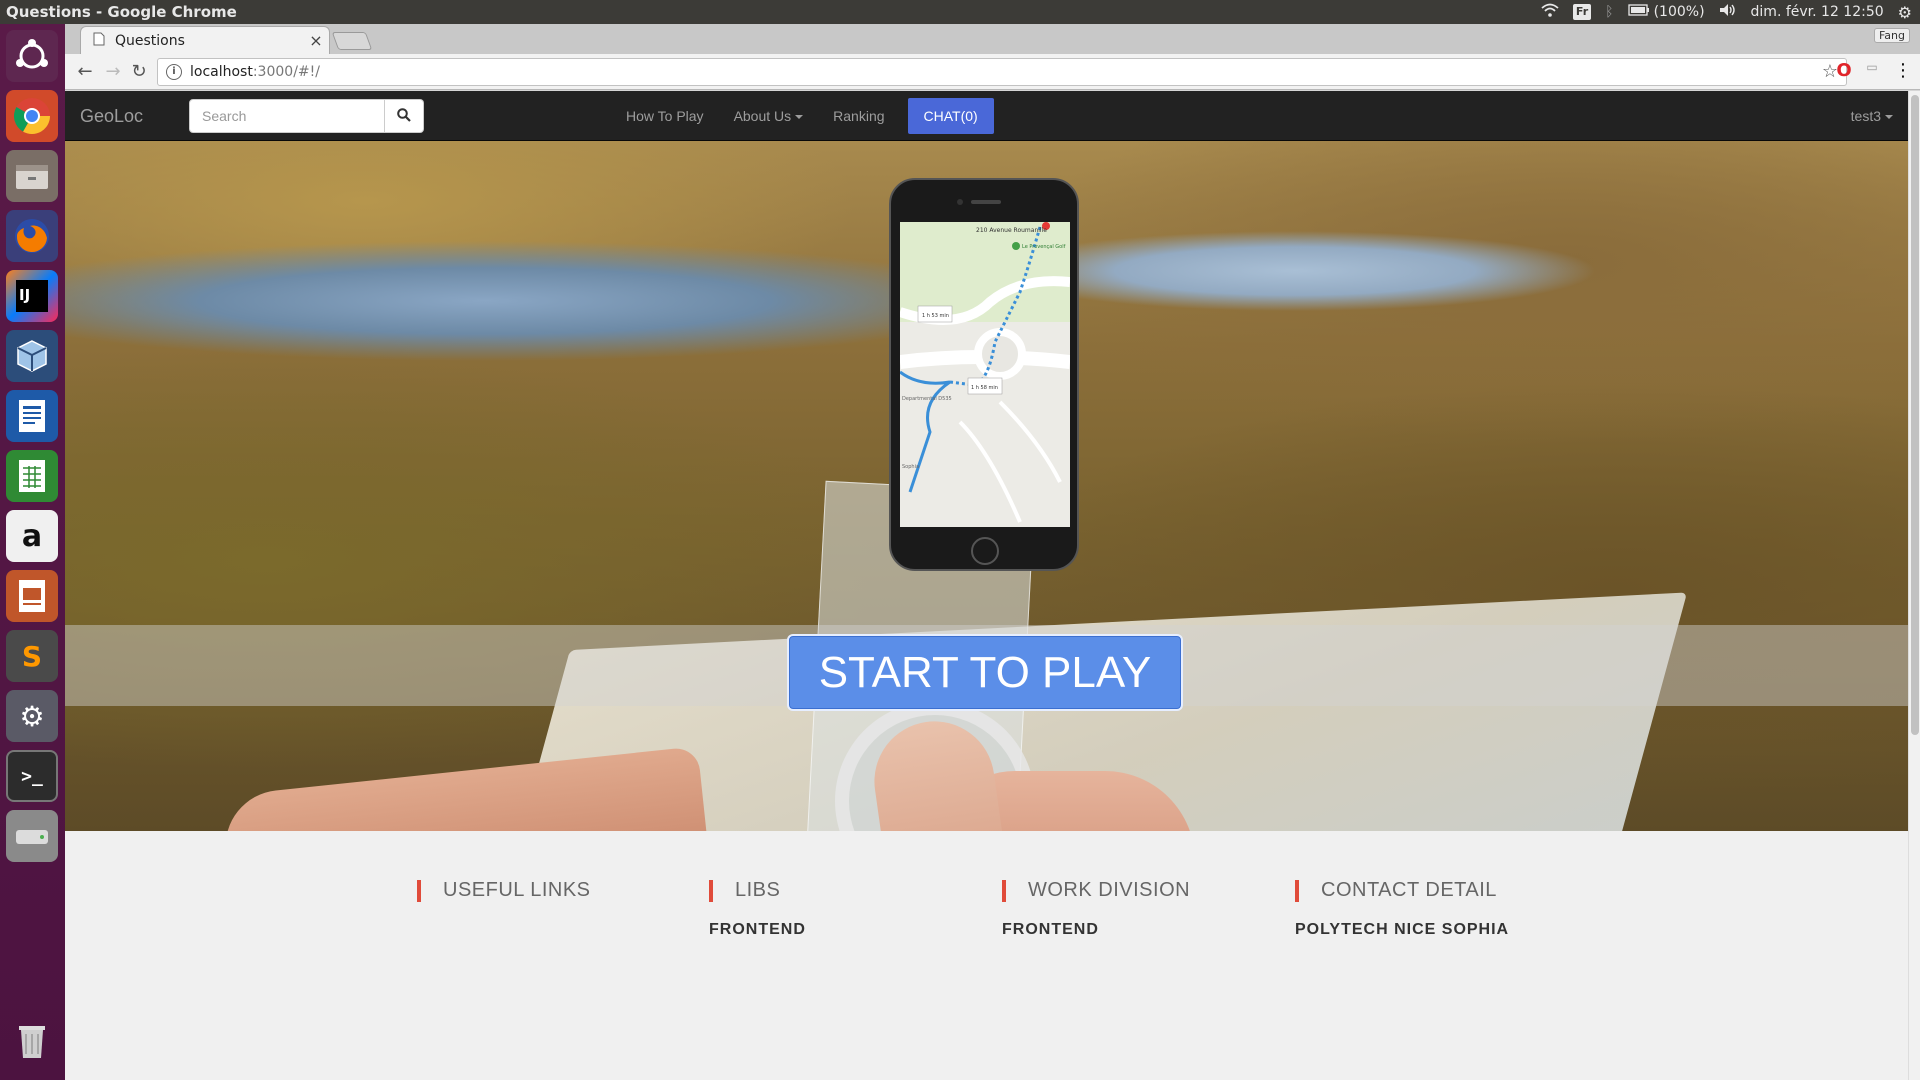  What do you see at coordinates (32, 476) in the screenshot?
I see `calc-icon` at bounding box center [32, 476].